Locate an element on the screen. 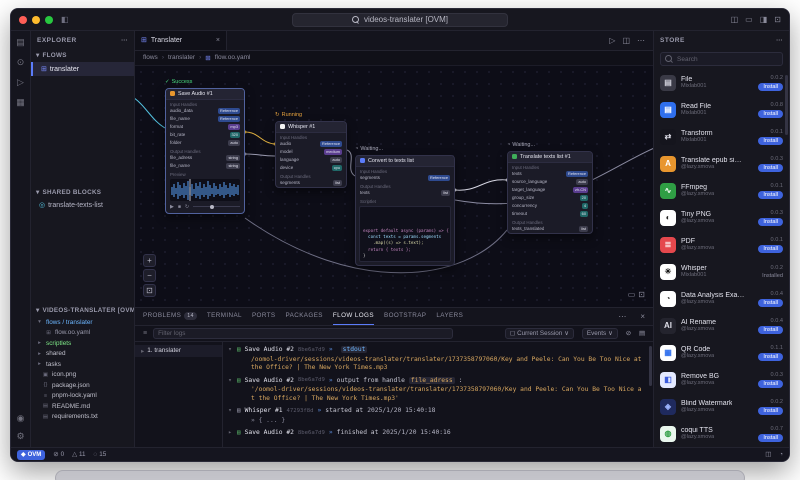 The width and height of the screenshot is (800, 480). logs-scrollbar is located at coordinates (650, 365).